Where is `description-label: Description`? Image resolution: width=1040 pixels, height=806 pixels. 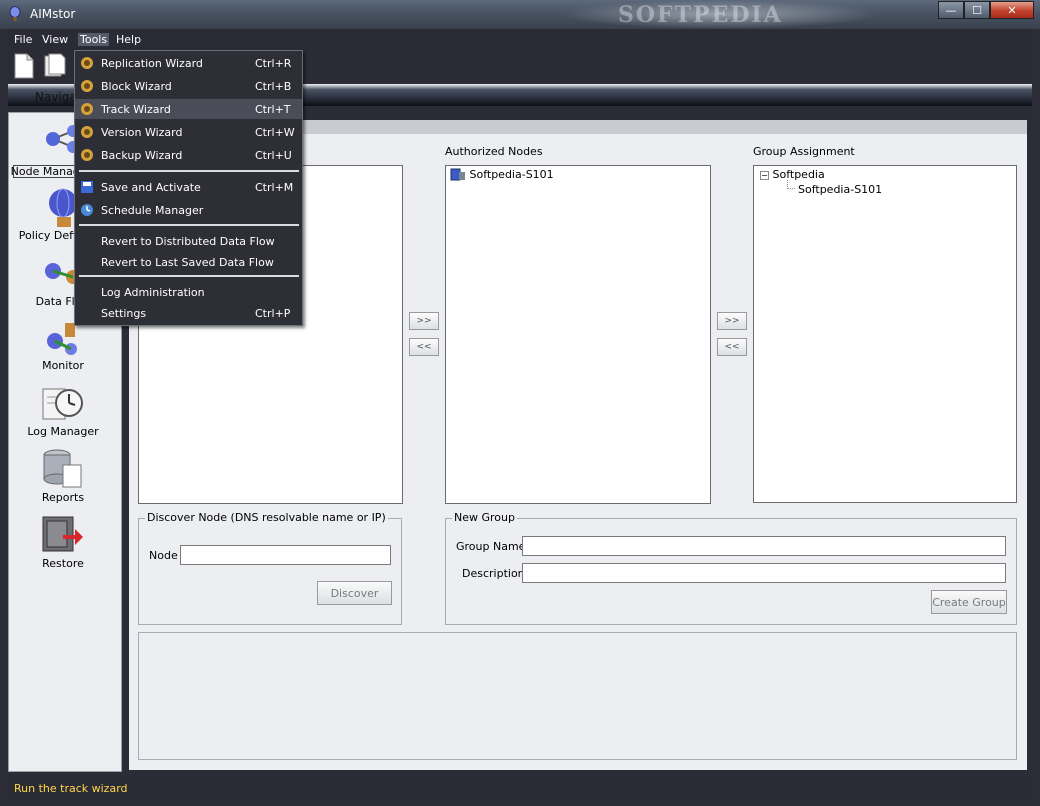 description-label: Description is located at coordinates (493, 573).